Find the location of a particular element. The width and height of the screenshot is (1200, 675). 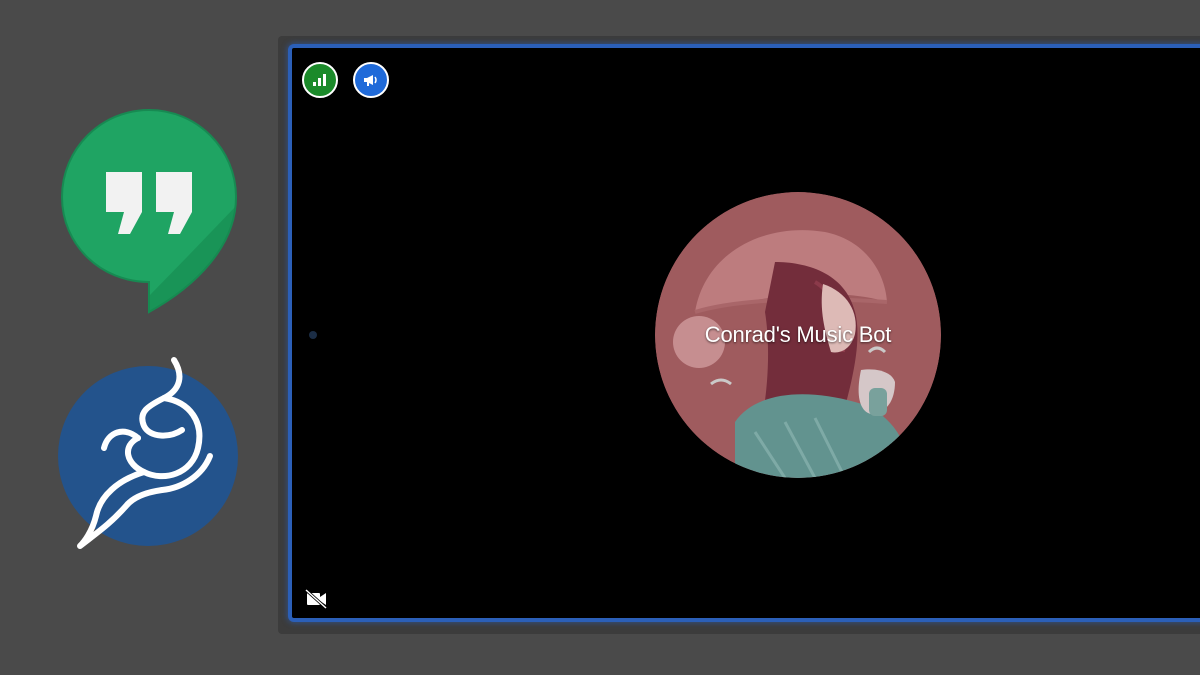

status-dot is located at coordinates (313, 335).